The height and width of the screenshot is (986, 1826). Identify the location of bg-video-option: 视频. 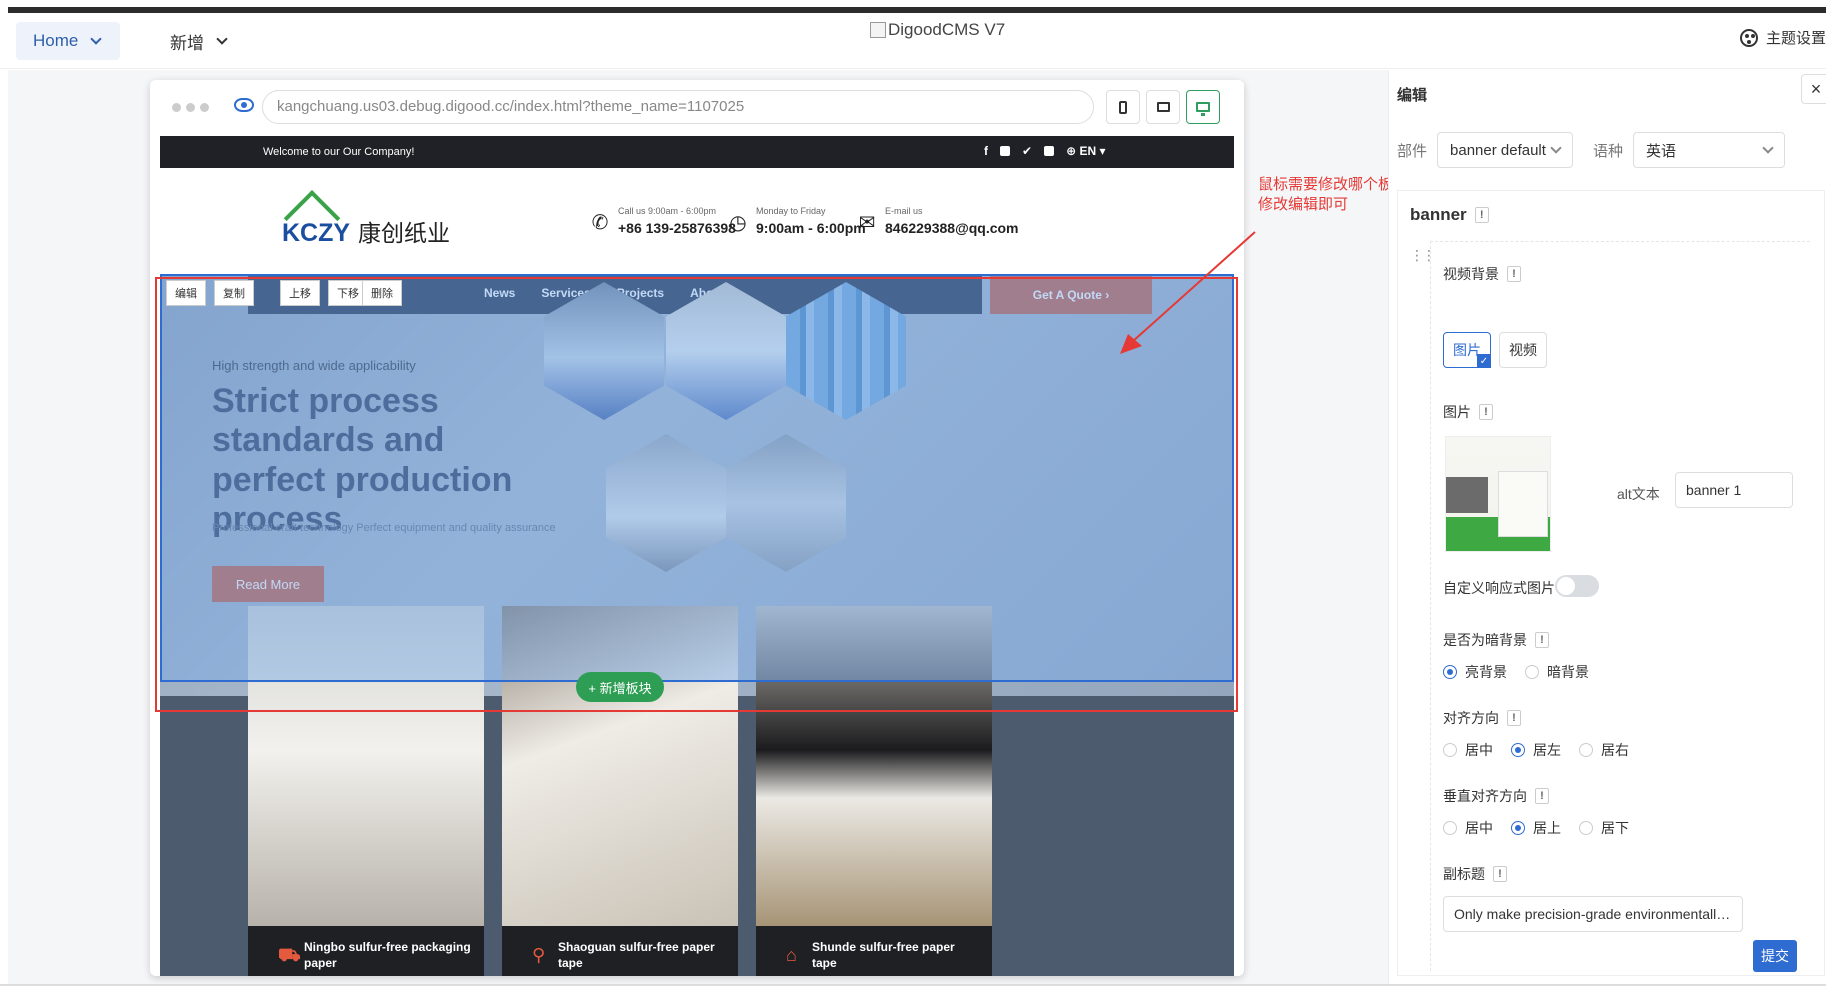
(1523, 350).